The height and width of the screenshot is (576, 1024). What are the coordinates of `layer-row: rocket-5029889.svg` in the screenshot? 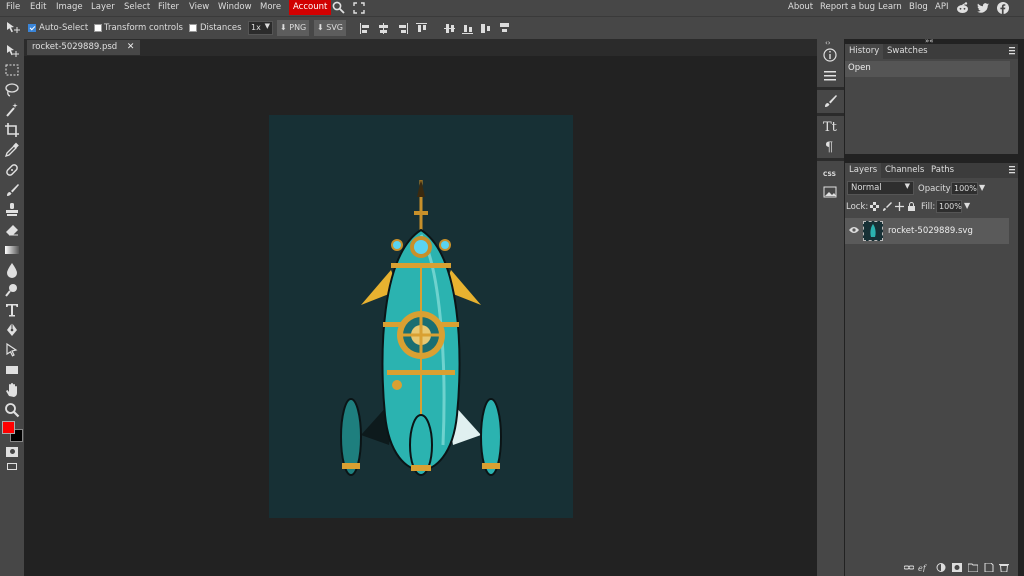 It's located at (927, 231).